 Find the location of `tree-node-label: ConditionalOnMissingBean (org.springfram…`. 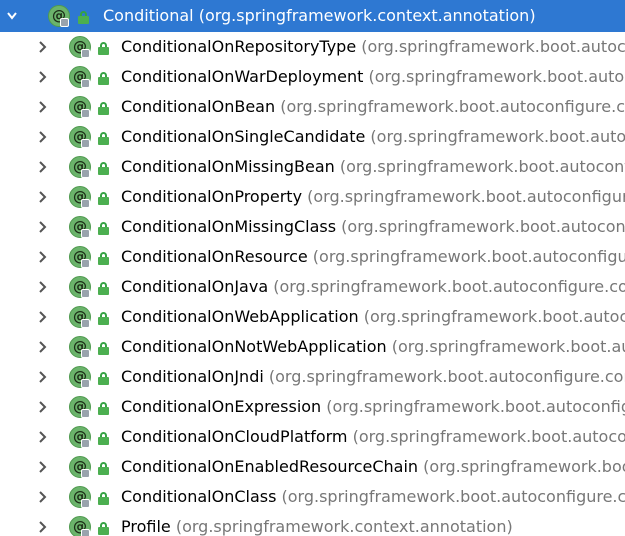

tree-node-label: ConditionalOnMissingBean (org.springfram… is located at coordinates (373, 167).